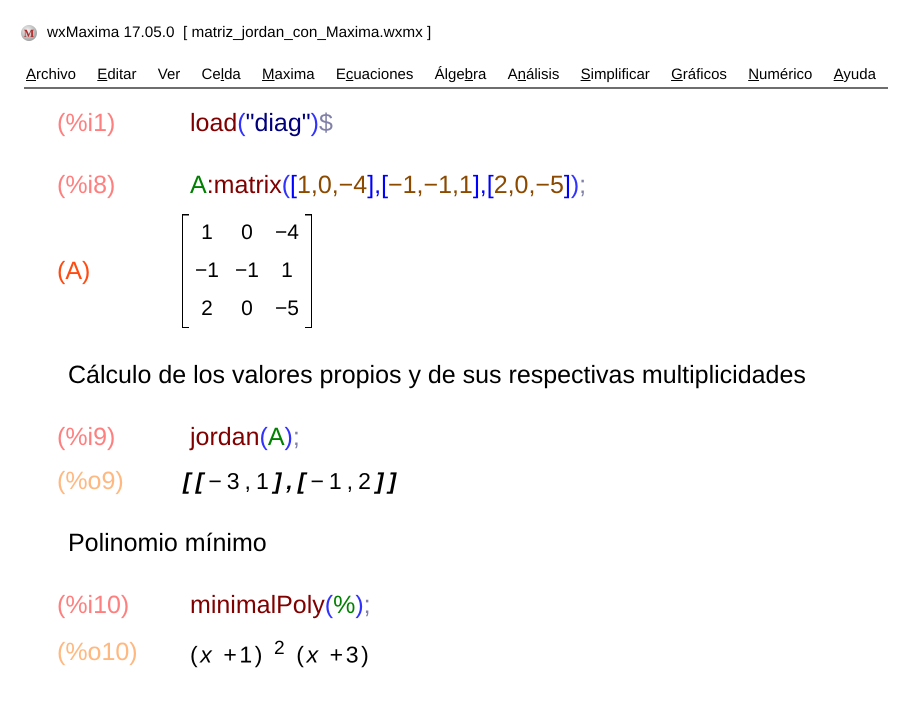  What do you see at coordinates (436, 375) in the screenshot?
I see `comment-text: Cálculo de los valores propios y de sus respectivas multiplicidades` at bounding box center [436, 375].